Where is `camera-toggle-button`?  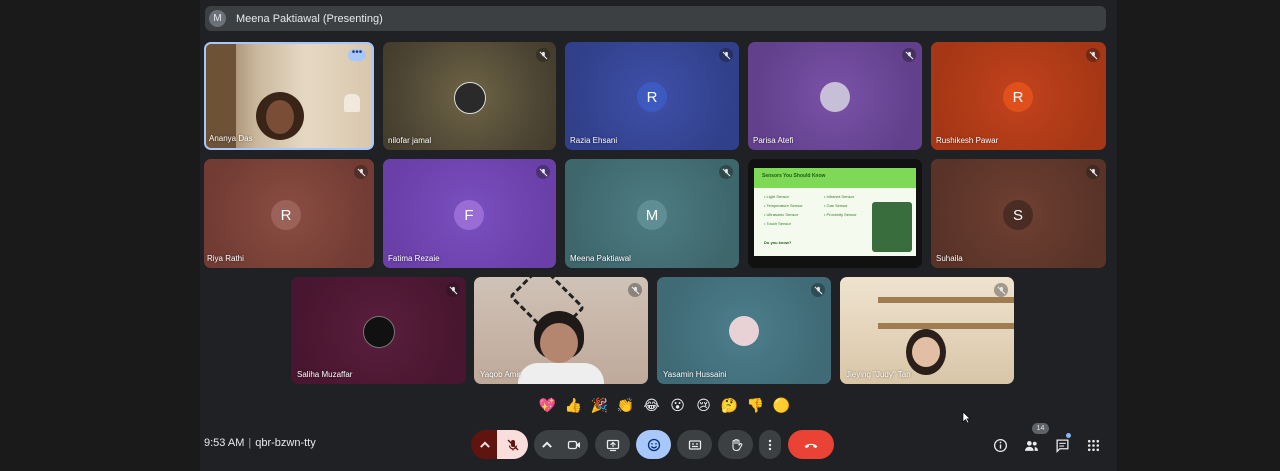 camera-toggle-button is located at coordinates (574, 444).